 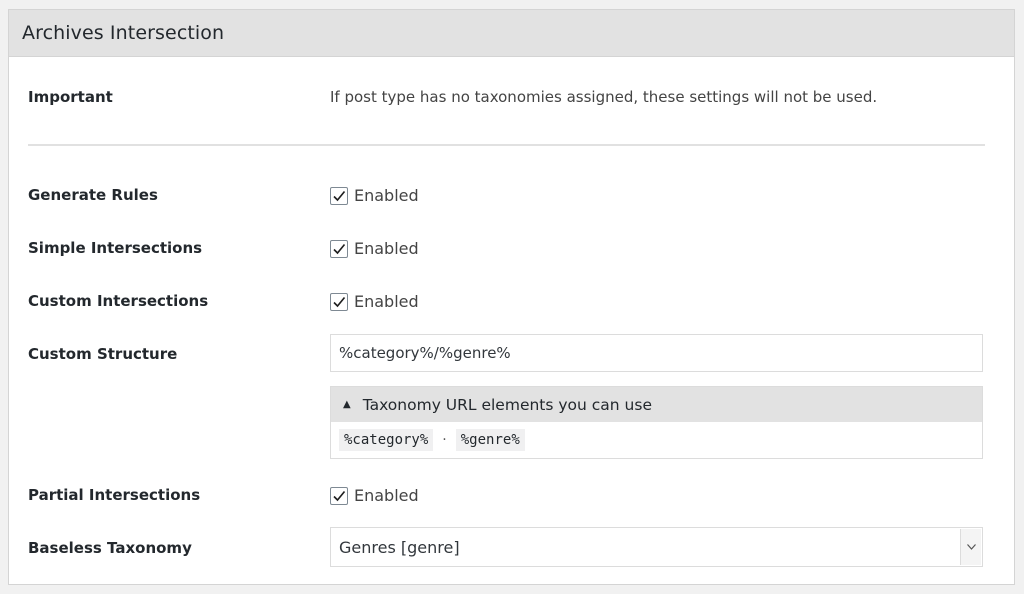 What do you see at coordinates (114, 495) in the screenshot?
I see `partial-intersections-label: Partial Intersections` at bounding box center [114, 495].